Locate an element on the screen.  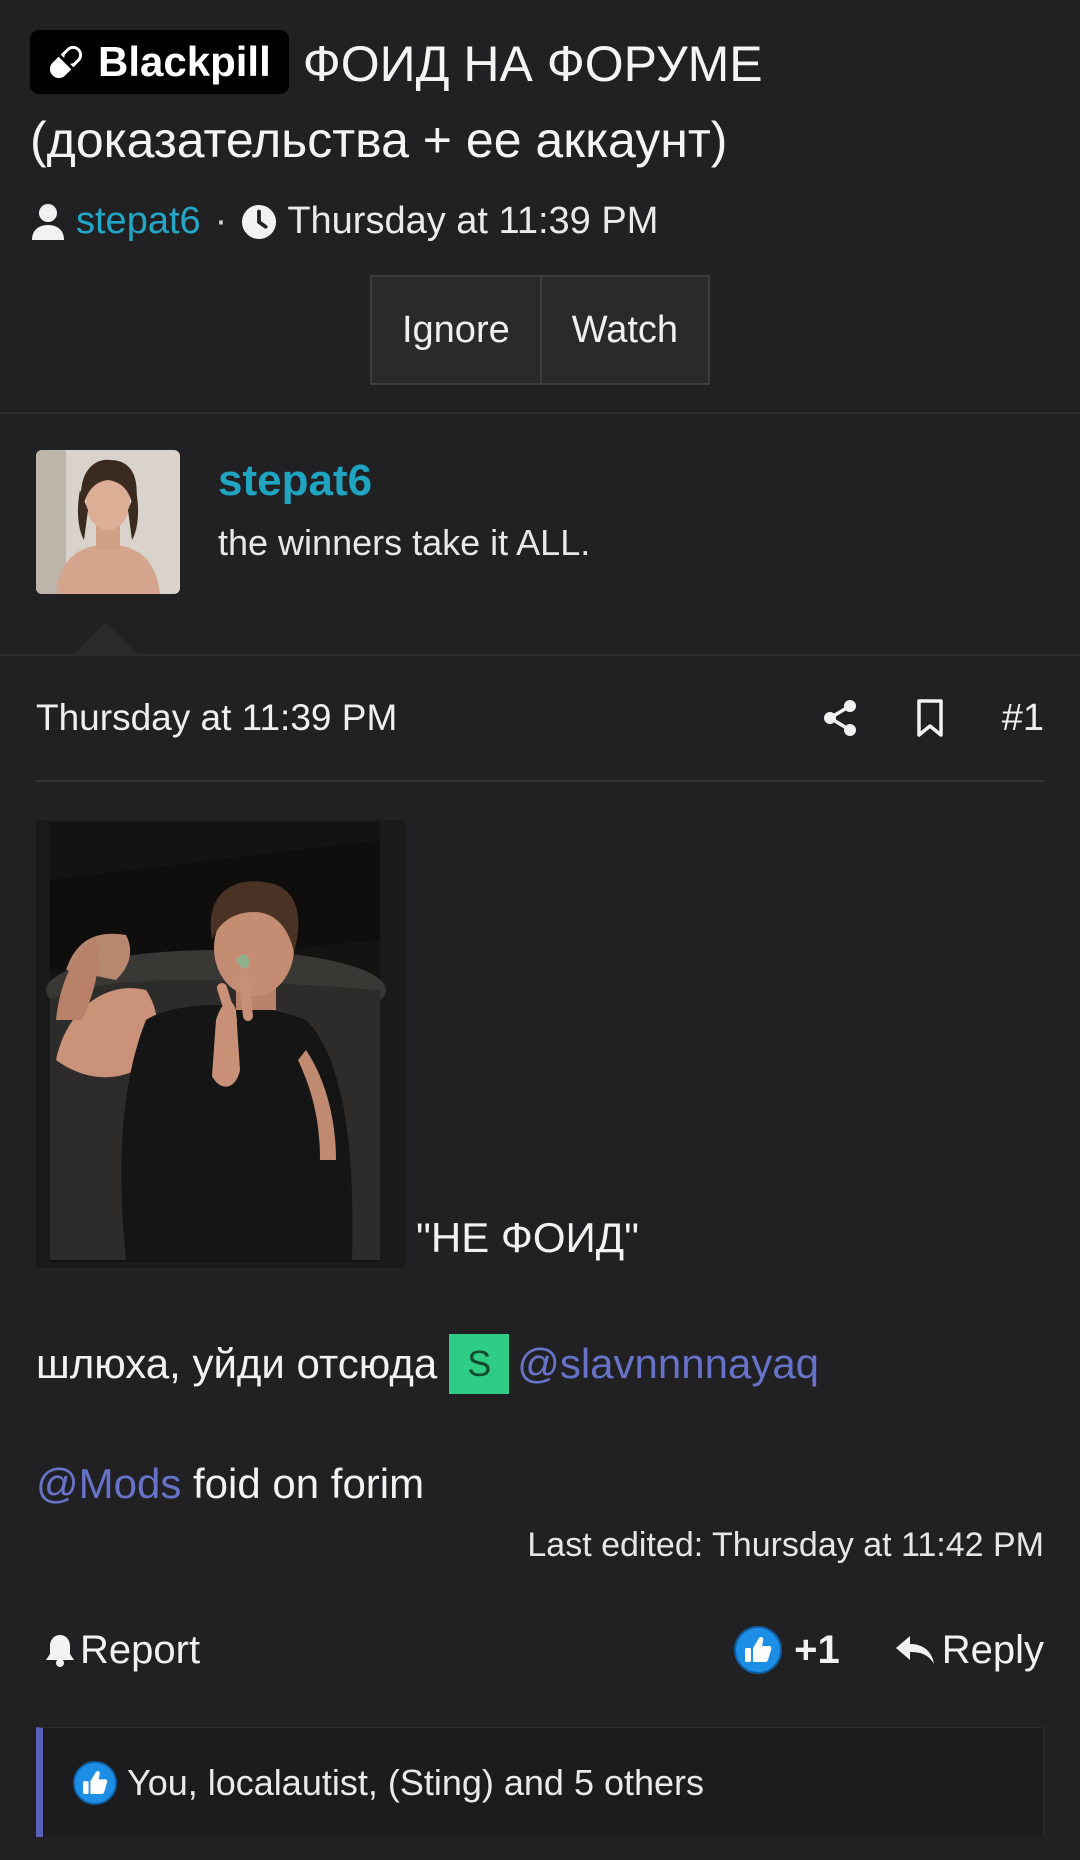
thread-author-link: stepat6 is located at coordinates (138, 221).